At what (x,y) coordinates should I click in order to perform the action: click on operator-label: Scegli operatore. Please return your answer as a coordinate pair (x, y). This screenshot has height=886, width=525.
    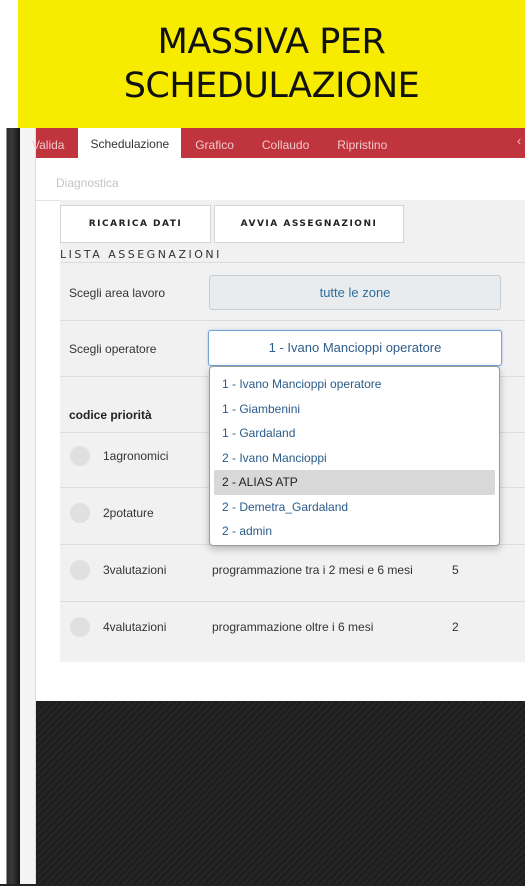
    Looking at the image, I should click on (113, 349).